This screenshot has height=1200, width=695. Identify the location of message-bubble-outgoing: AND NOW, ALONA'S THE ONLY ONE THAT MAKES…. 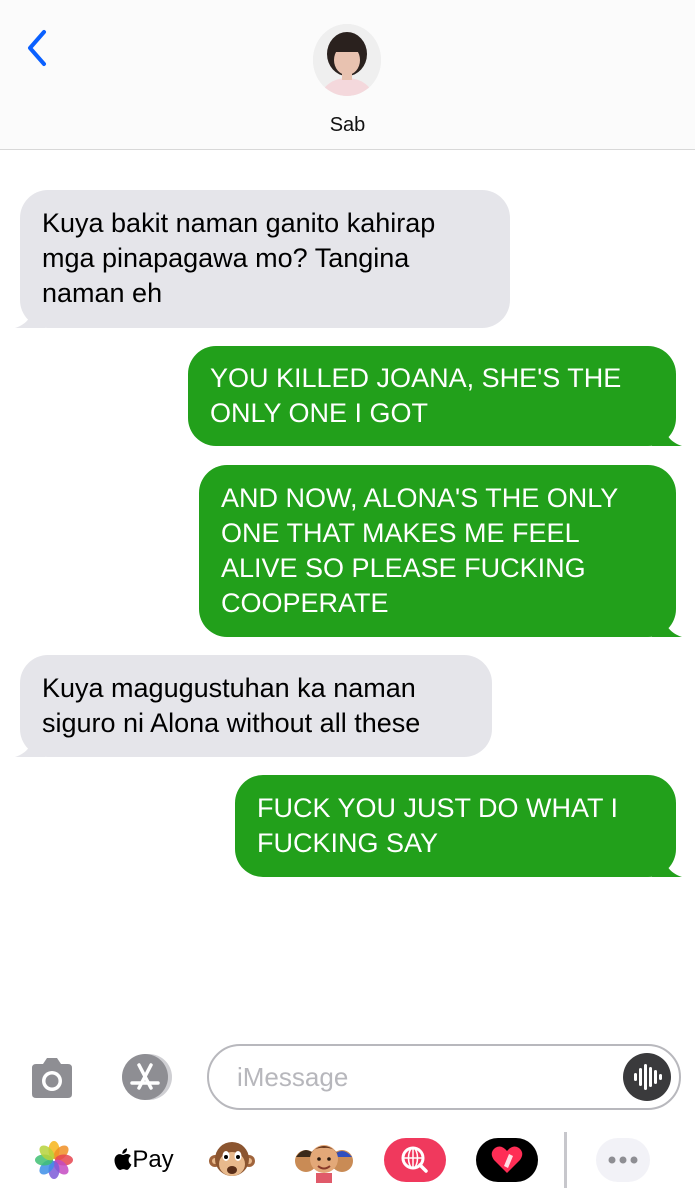
(440, 551).